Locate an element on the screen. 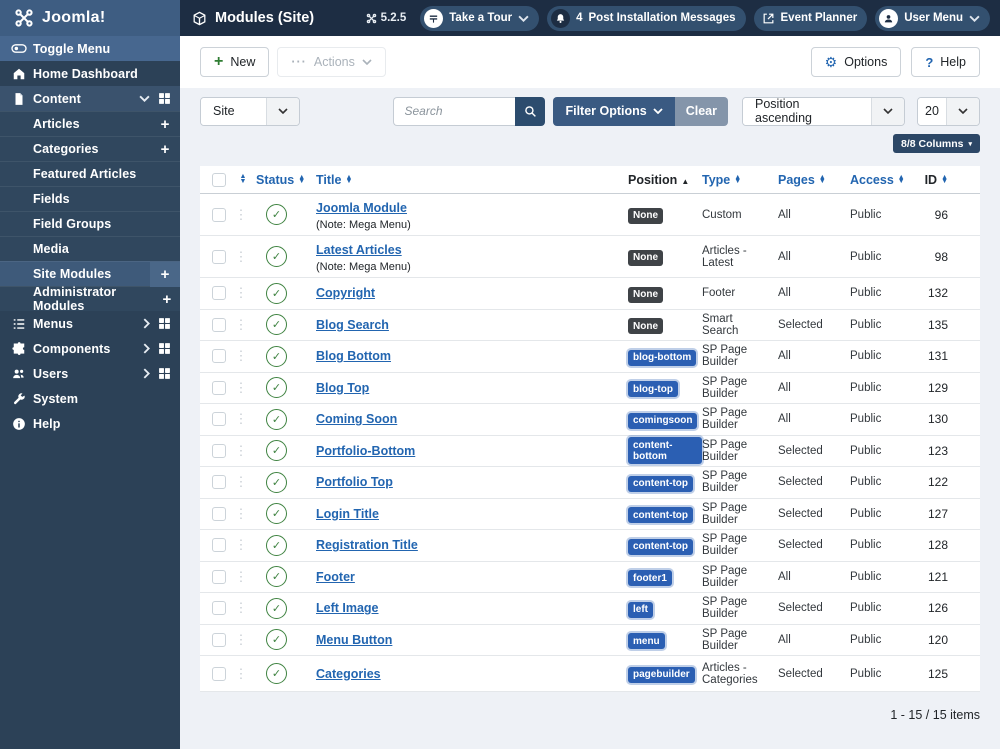 The width and height of the screenshot is (1000, 749). joomla-logo: Joomla! is located at coordinates (90, 18).